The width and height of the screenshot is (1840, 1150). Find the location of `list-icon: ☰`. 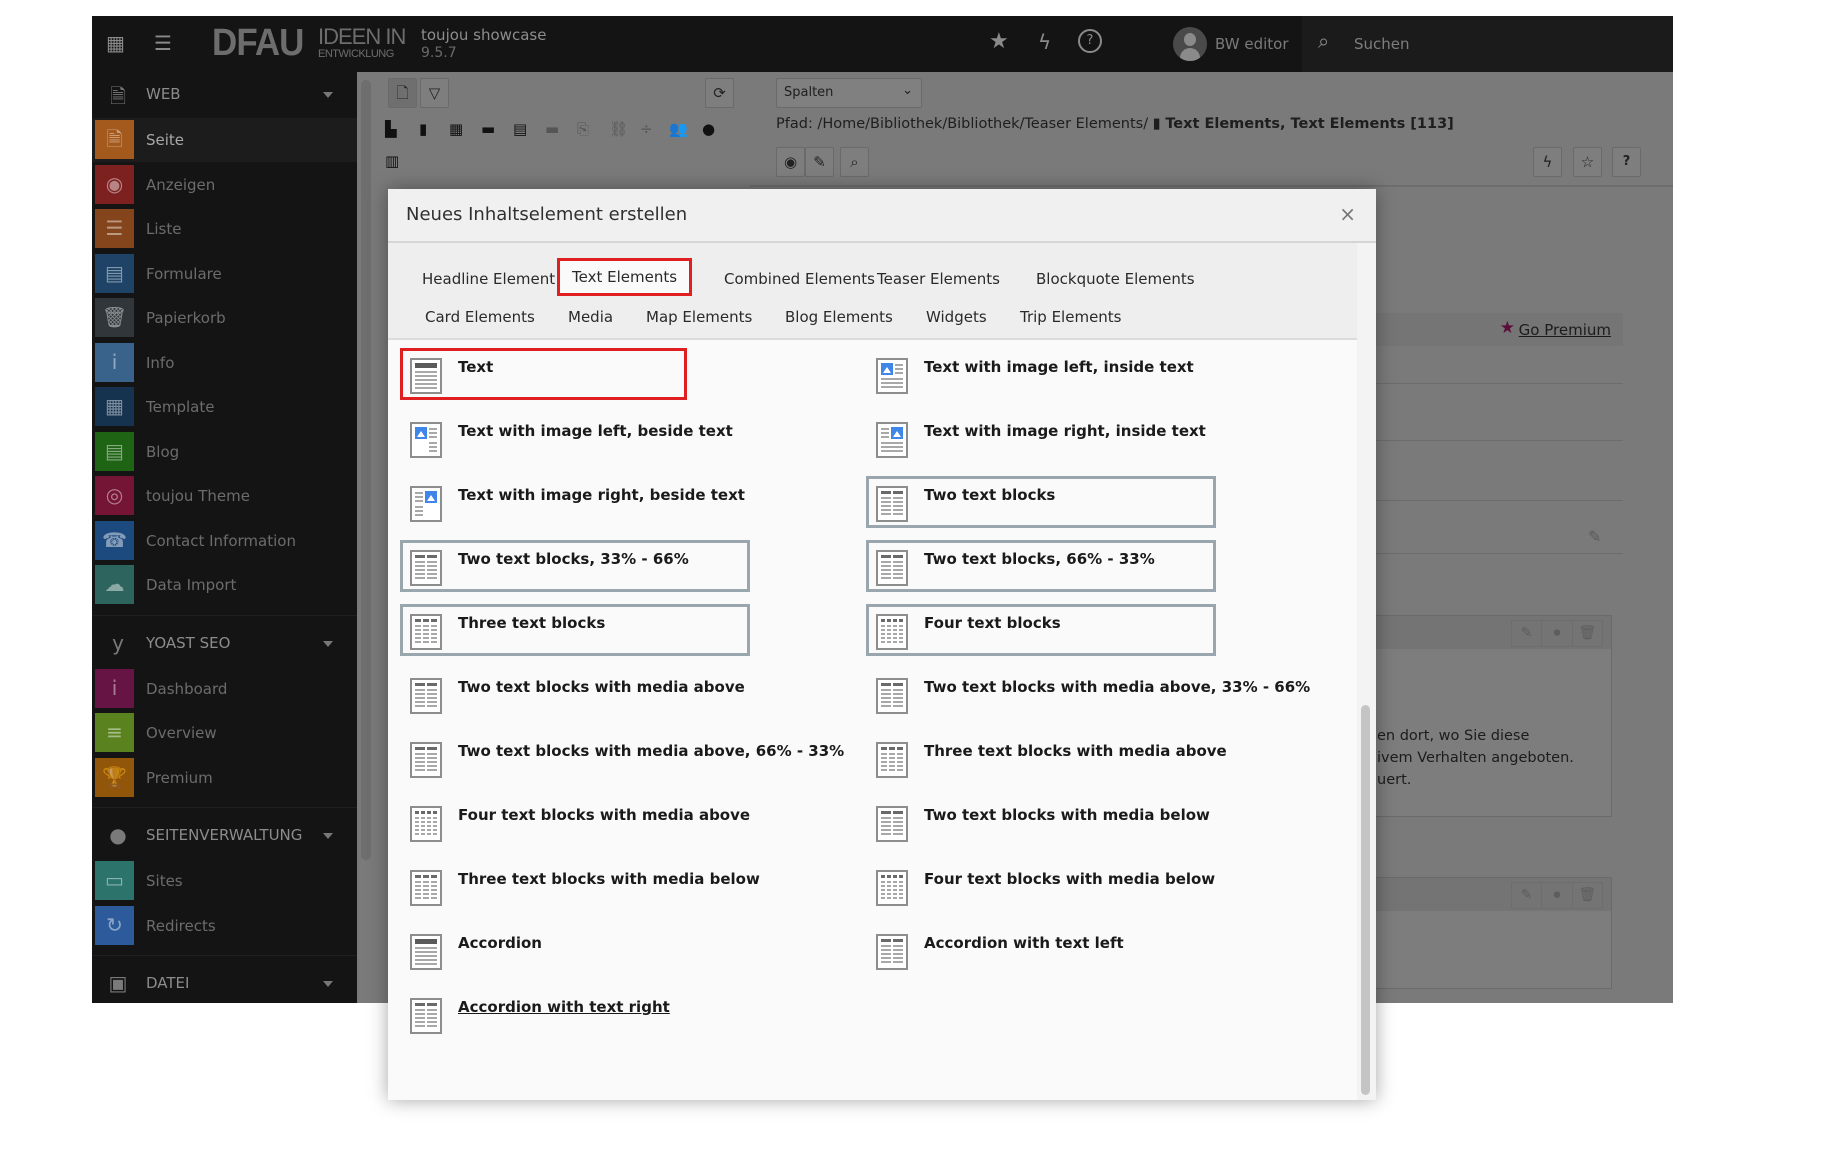

list-icon: ☰ is located at coordinates (163, 43).